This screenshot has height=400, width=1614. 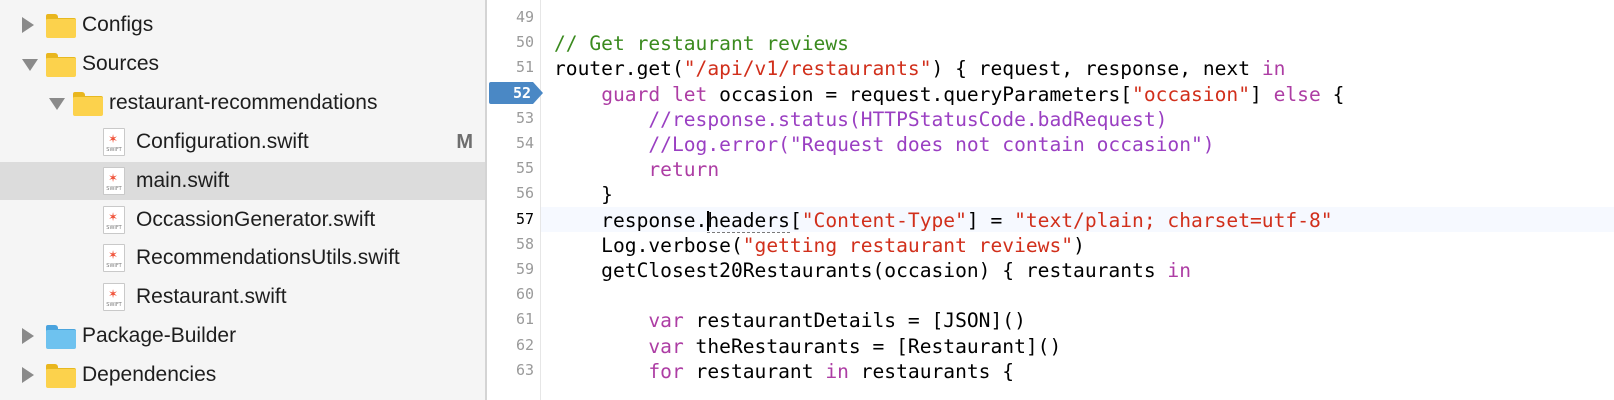 I want to click on line-number: 55, so click(x=524, y=168).